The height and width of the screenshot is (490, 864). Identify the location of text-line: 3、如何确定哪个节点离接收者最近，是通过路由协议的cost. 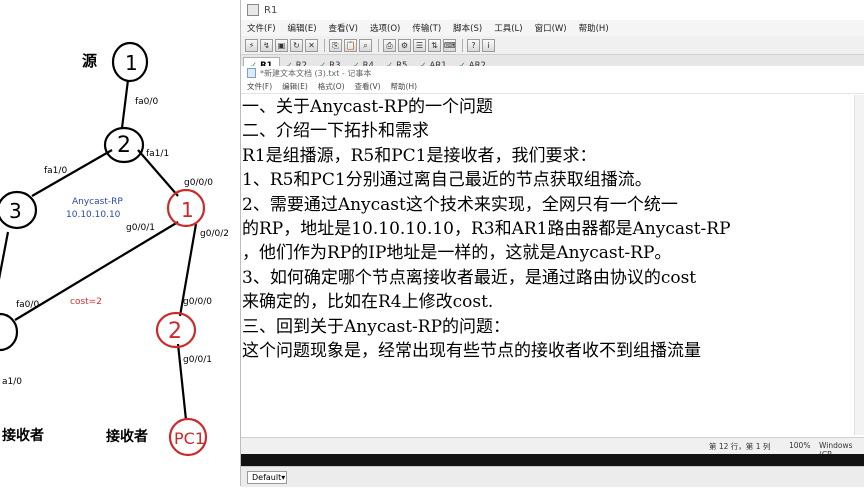
(469, 277).